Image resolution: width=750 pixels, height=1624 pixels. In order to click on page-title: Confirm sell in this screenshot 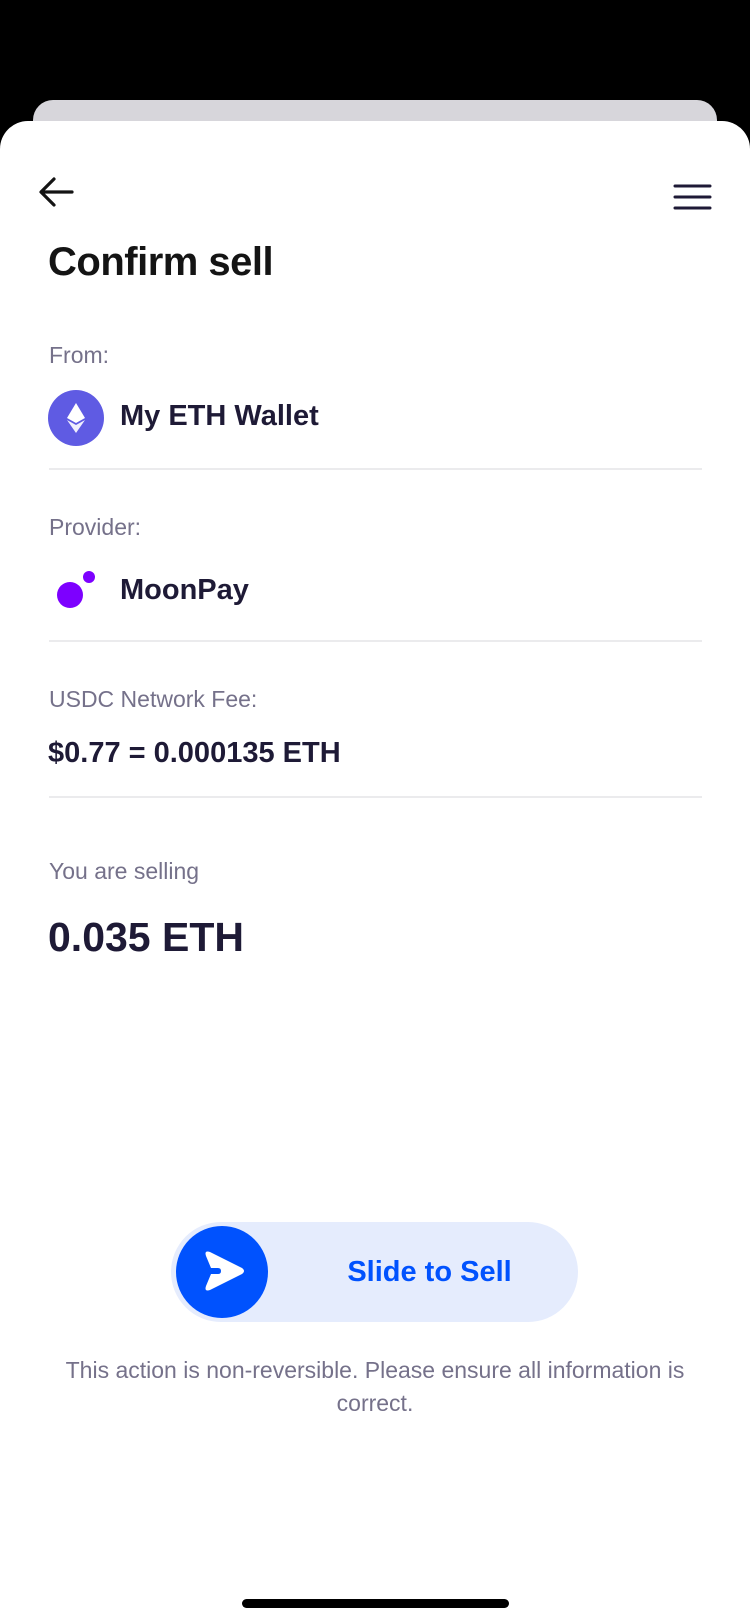, I will do `click(161, 262)`.